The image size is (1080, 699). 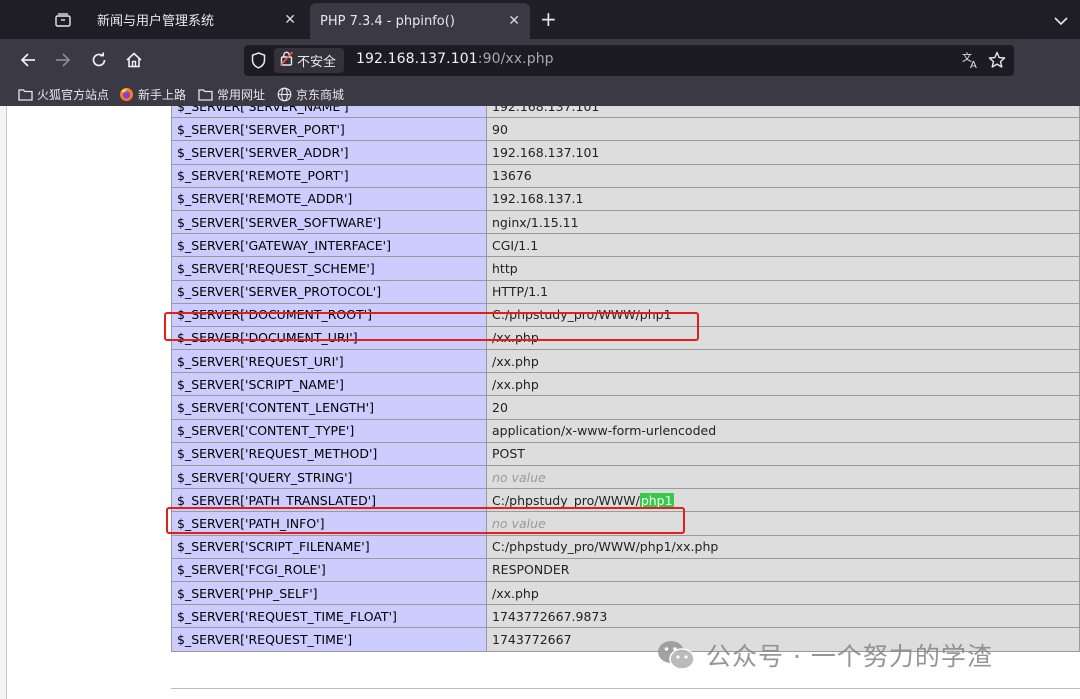 I want to click on server-var-name: $_SERVER['REQUEST_METHOD'], so click(x=329, y=454).